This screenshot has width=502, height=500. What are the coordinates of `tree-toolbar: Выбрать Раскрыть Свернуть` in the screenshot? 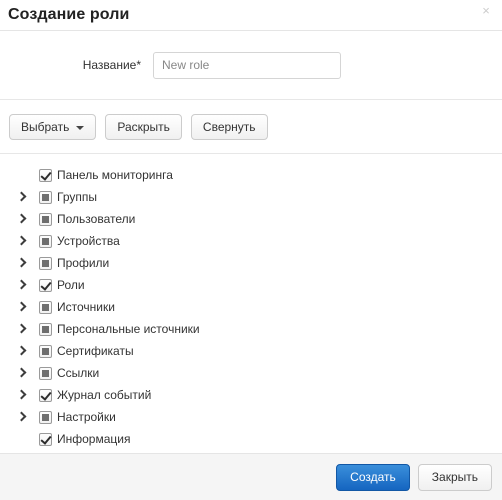 It's located at (251, 126).